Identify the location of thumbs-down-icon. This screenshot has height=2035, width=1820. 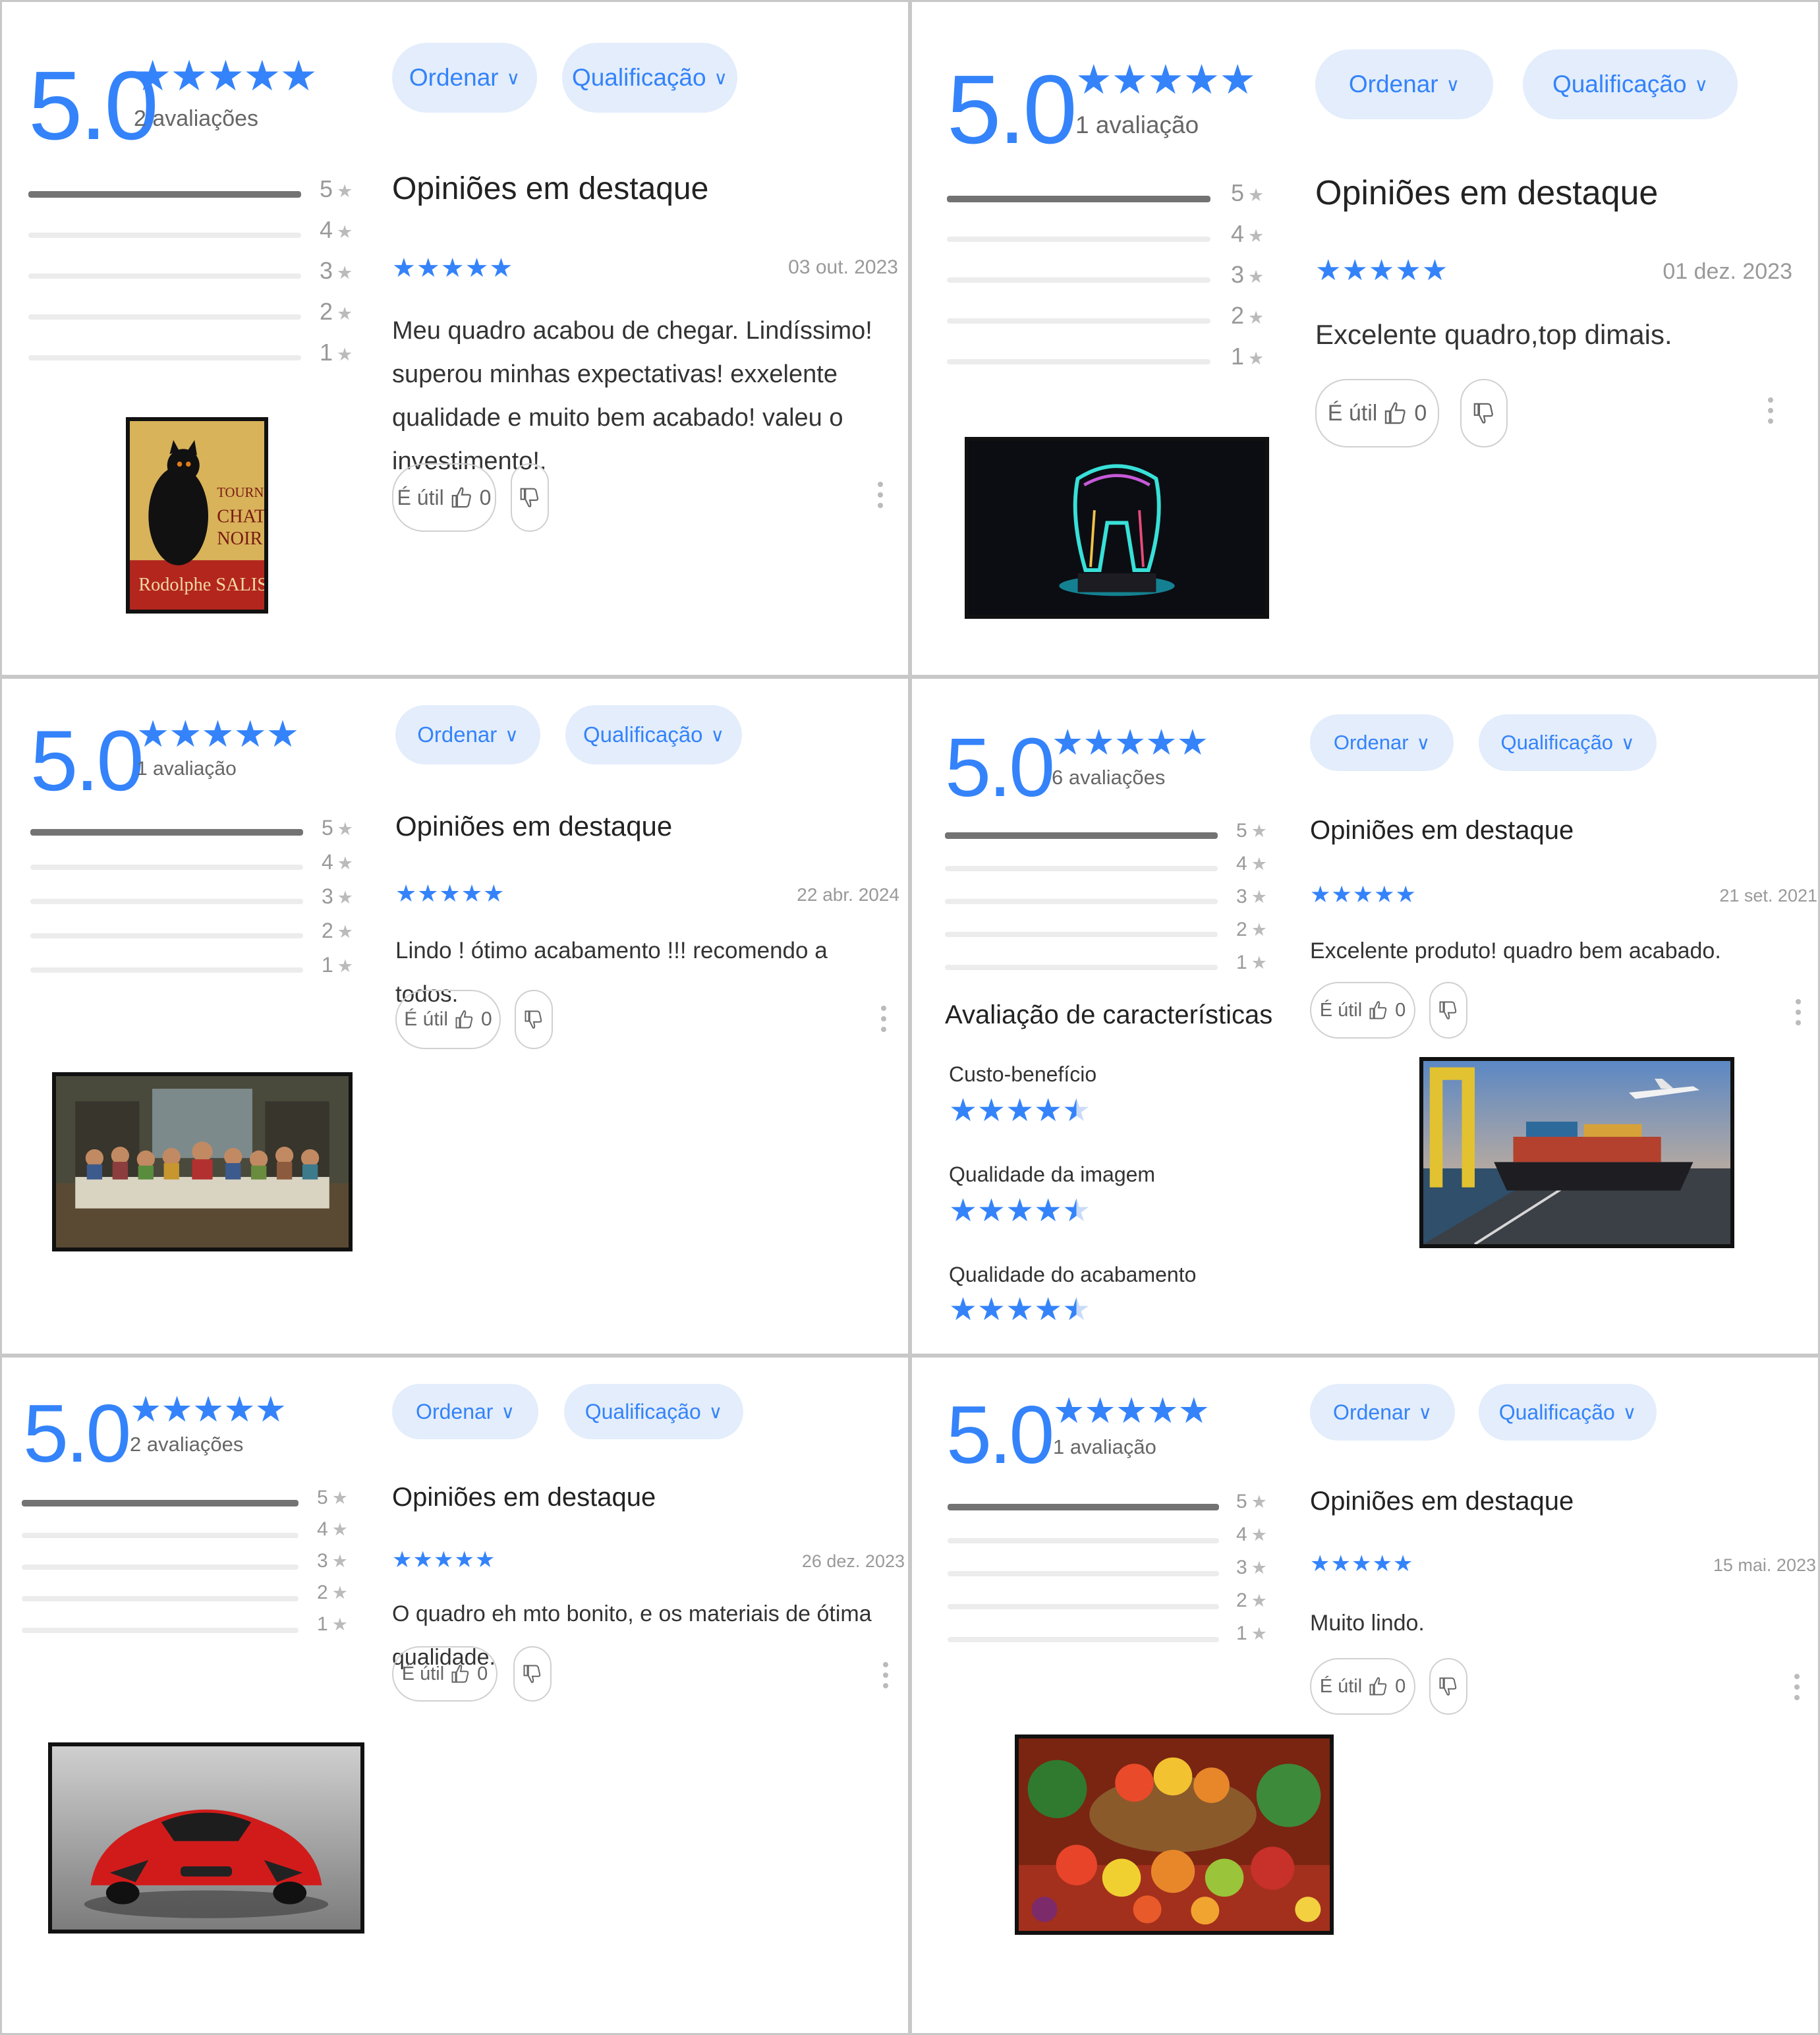
(1448, 1010).